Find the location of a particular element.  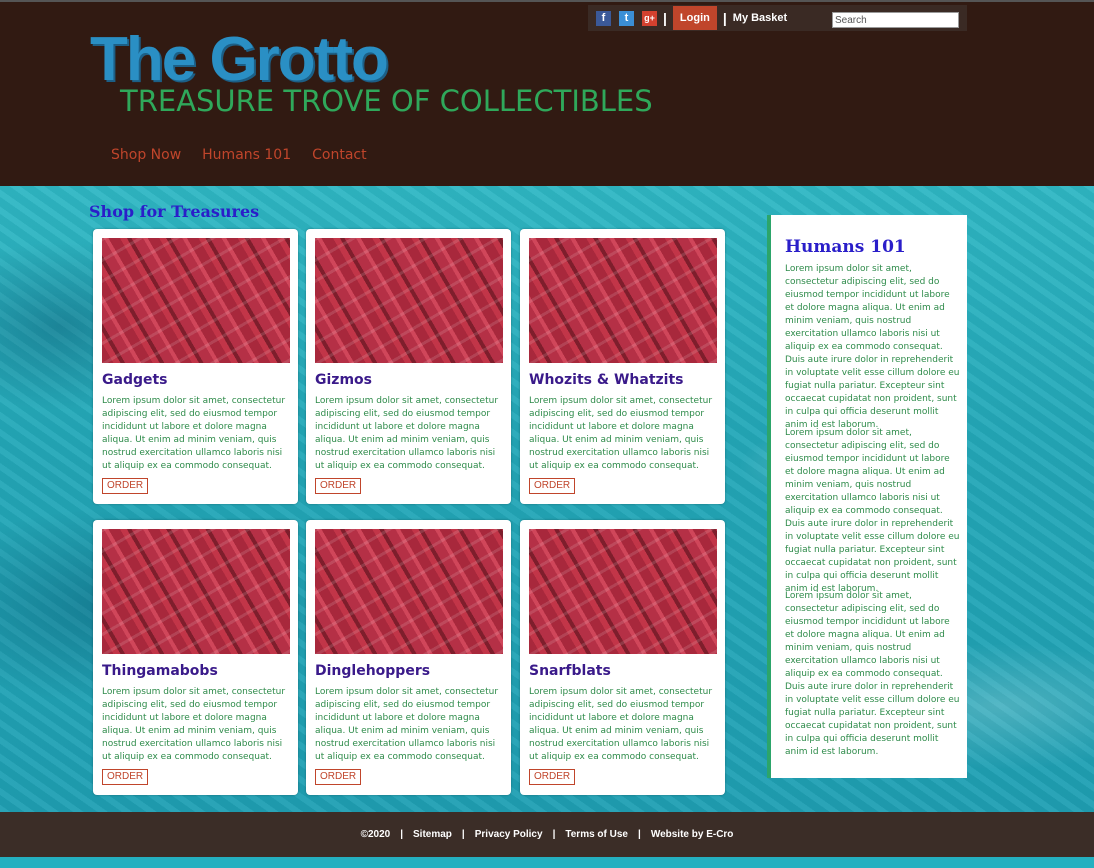

main-nav: Shop Now Humans 101 Contact is located at coordinates (249, 155).